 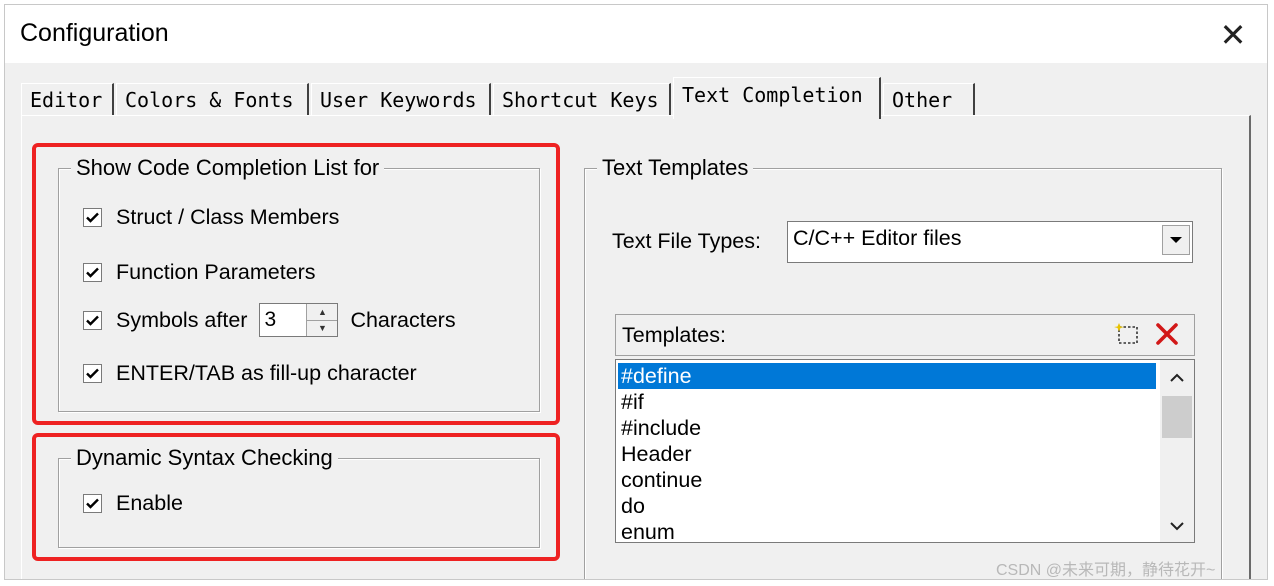 What do you see at coordinates (1127, 334) in the screenshot?
I see `new-template-icon` at bounding box center [1127, 334].